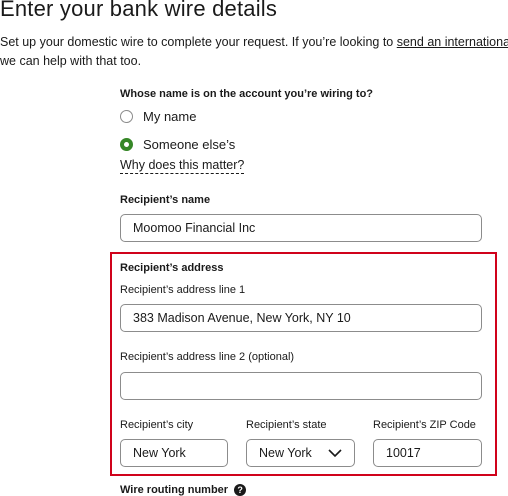 The width and height of the screenshot is (508, 496). Describe the element at coordinates (194, 228) in the screenshot. I see `recipient-name-value: Moomoo Financial Inc` at that location.